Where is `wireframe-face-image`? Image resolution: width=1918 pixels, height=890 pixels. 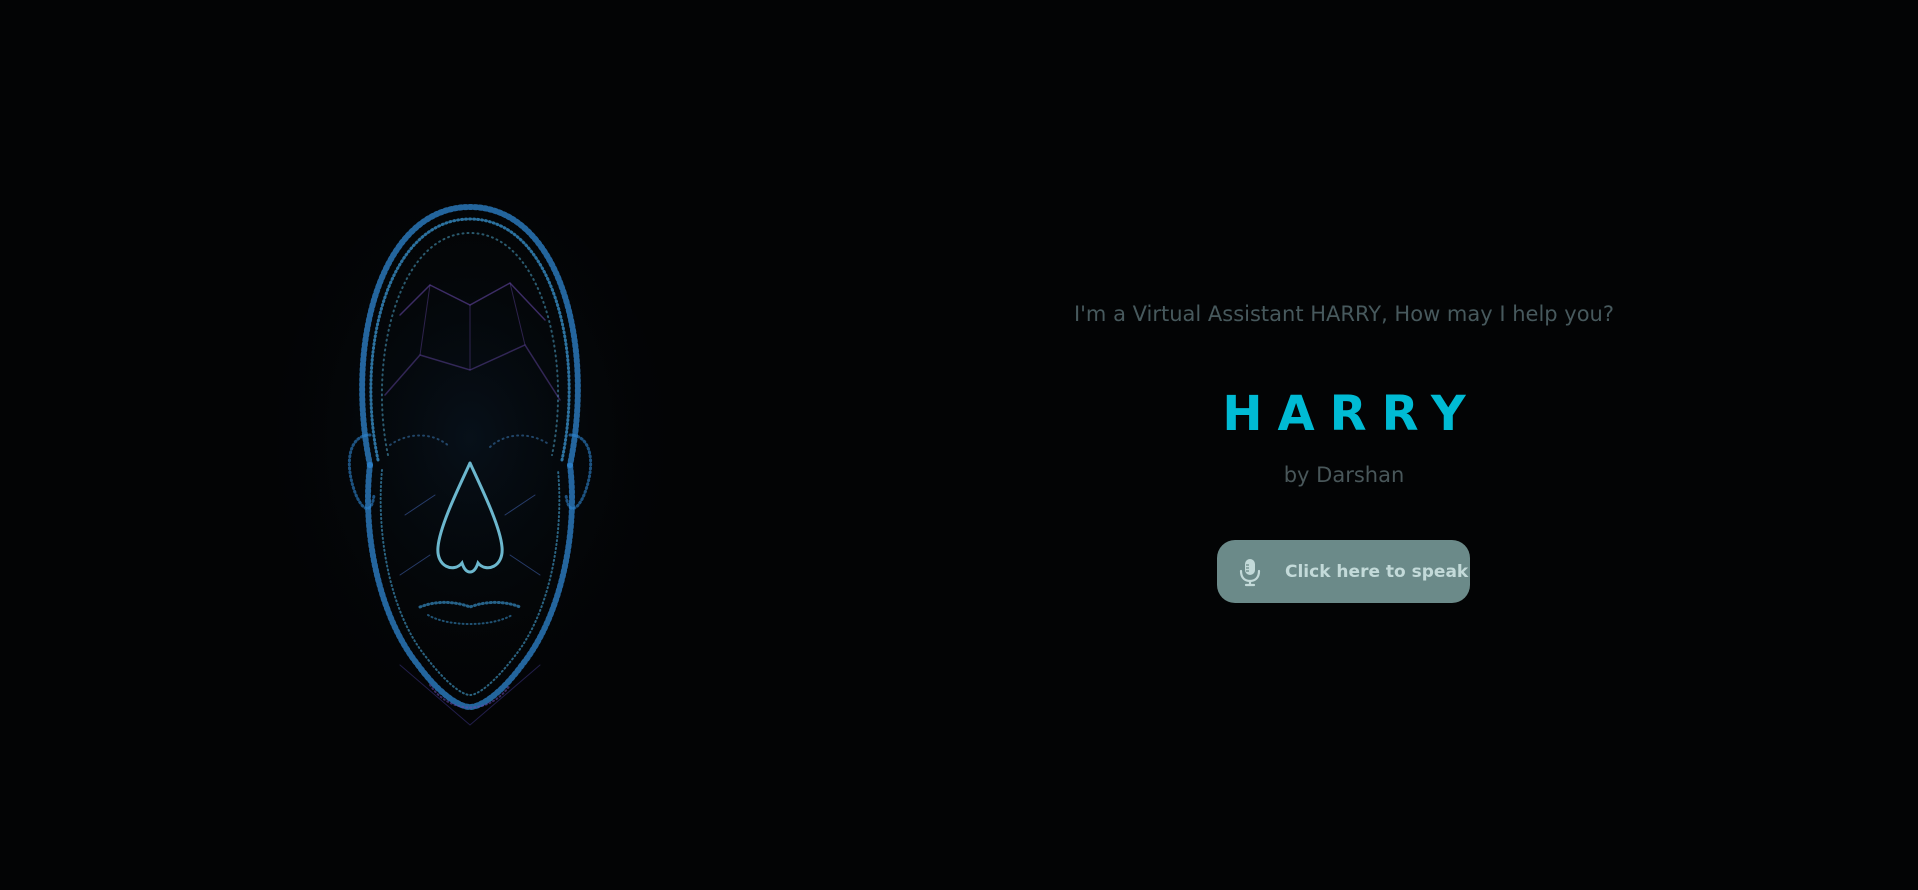
wireframe-face-image is located at coordinates (470, 470).